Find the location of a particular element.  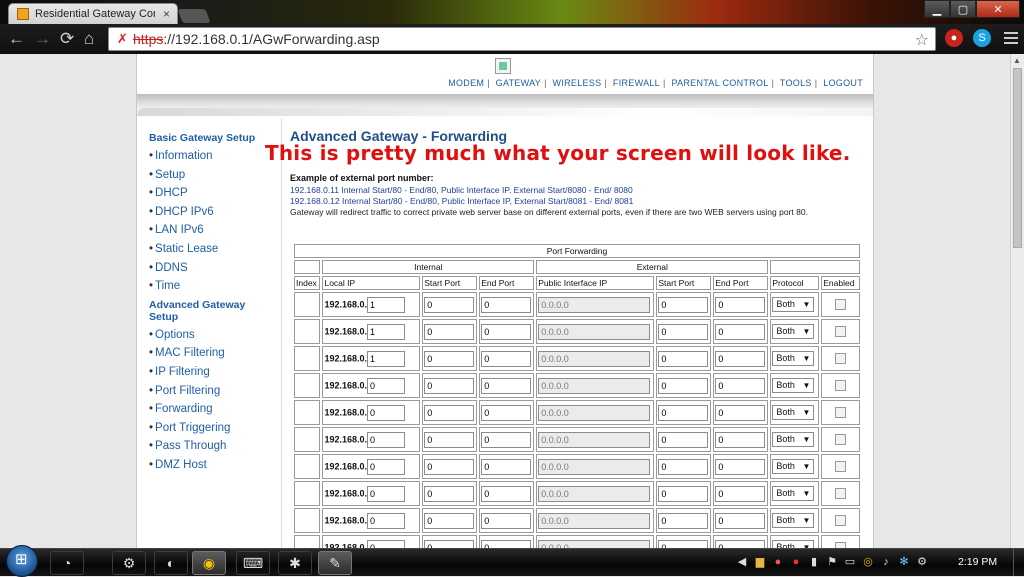

taskbar-clock-icon: ◔ is located at coordinates (67, 563).